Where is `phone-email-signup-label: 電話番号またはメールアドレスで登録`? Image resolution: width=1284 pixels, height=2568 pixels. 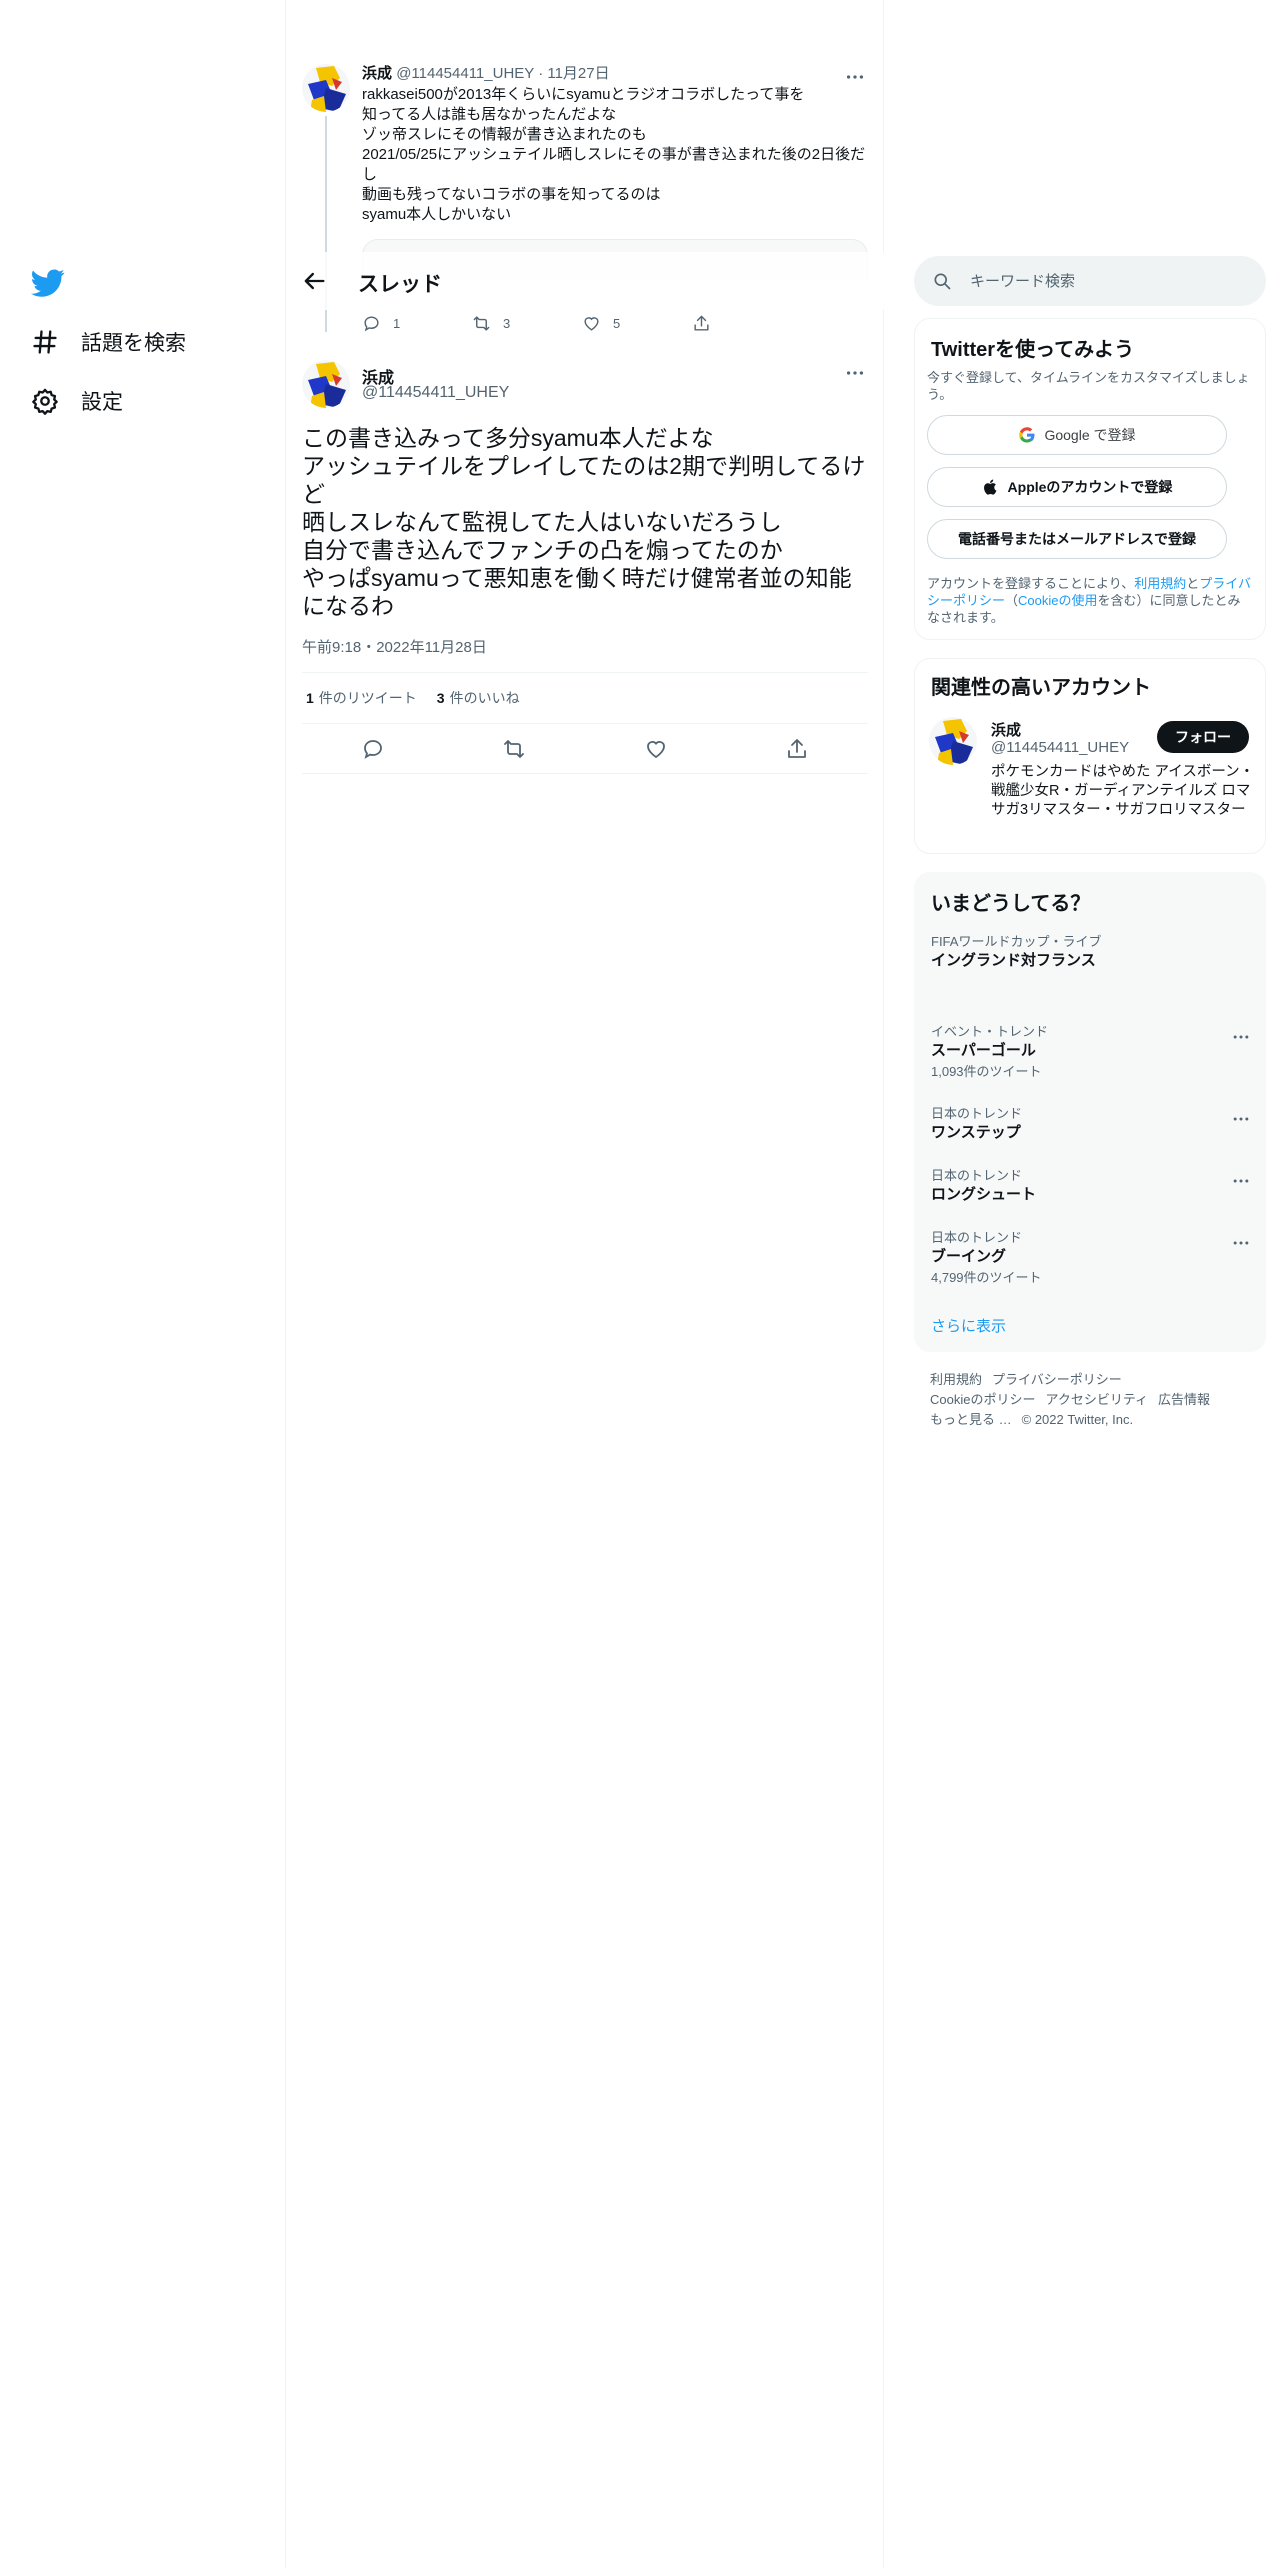
phone-email-signup-label: 電話番号またはメールアドレスで登録 is located at coordinates (1077, 539).